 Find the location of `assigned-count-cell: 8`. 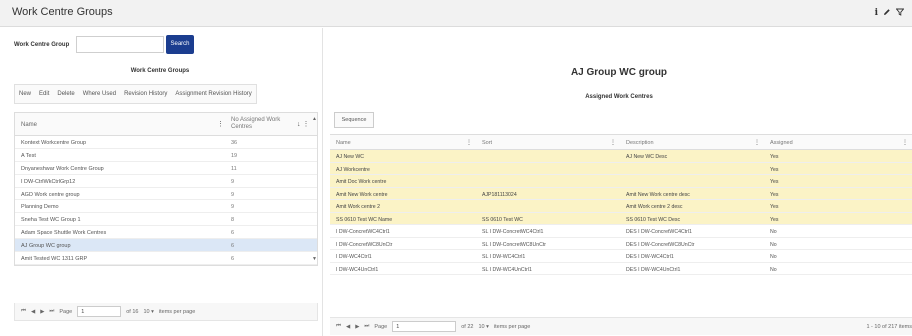

assigned-count-cell: 8 is located at coordinates (233, 220).